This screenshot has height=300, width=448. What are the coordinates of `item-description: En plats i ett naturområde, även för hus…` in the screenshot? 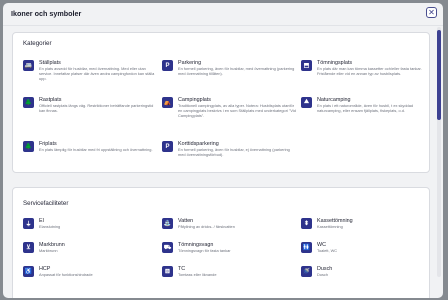 It's located at (365, 108).